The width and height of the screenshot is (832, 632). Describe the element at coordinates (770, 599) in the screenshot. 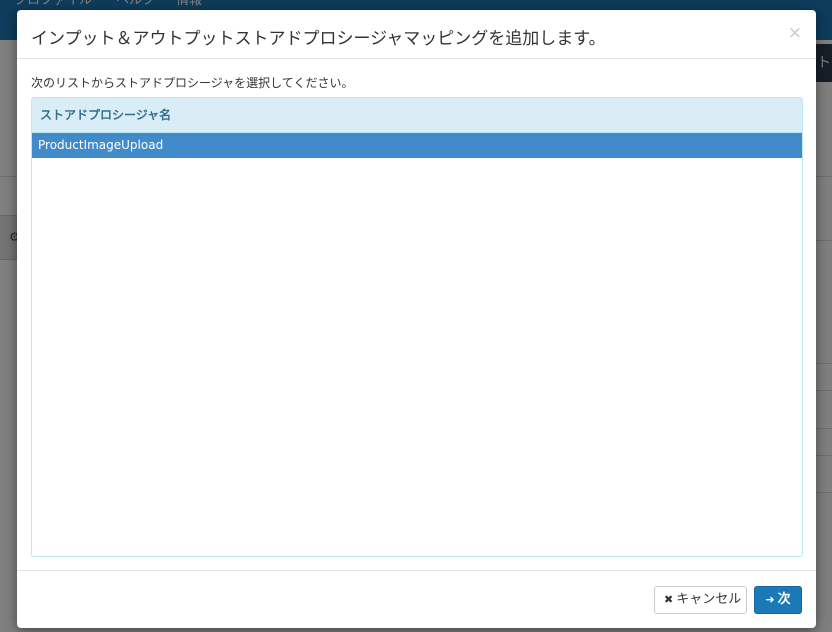

I see `arrow-right-icon: ➜` at that location.